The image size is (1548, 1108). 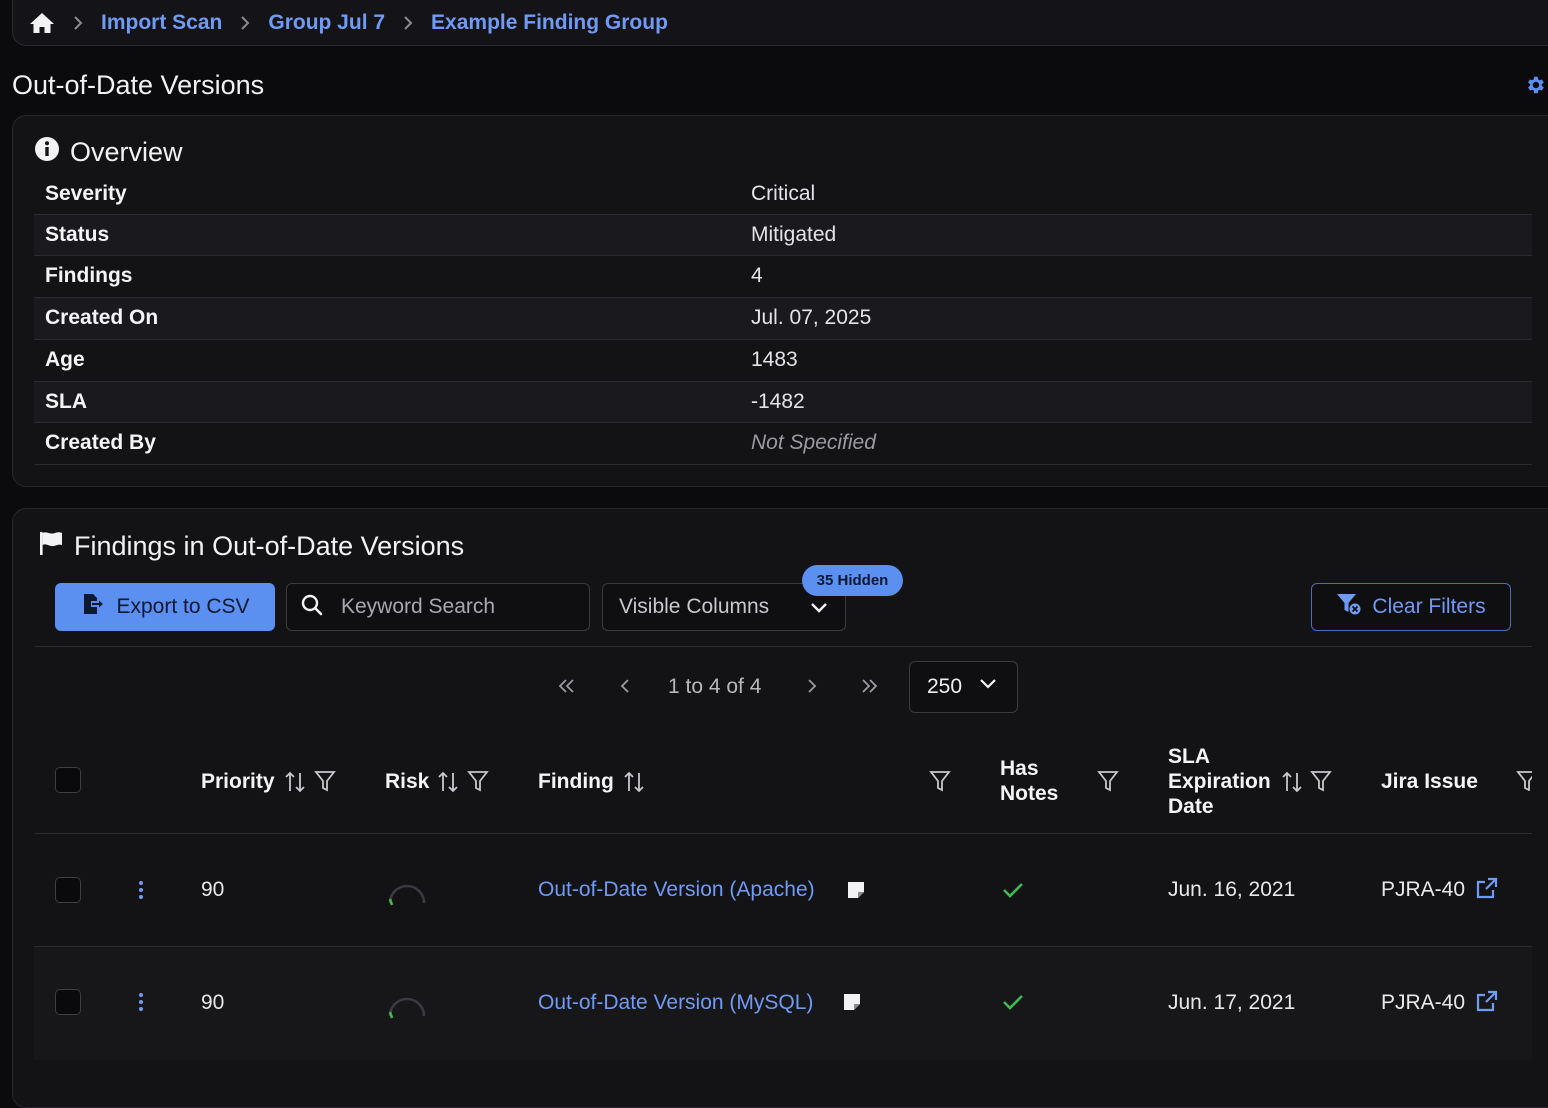 I want to click on finding-link: Out-of-Date Version (MySQL), so click(x=675, y=1003).